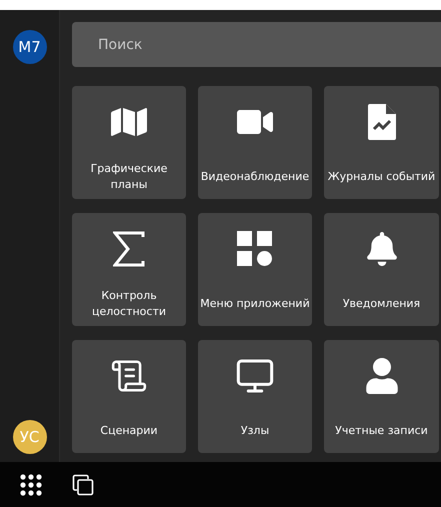 The height and width of the screenshot is (507, 441). I want to click on tile-label: Сценарии, so click(129, 430).